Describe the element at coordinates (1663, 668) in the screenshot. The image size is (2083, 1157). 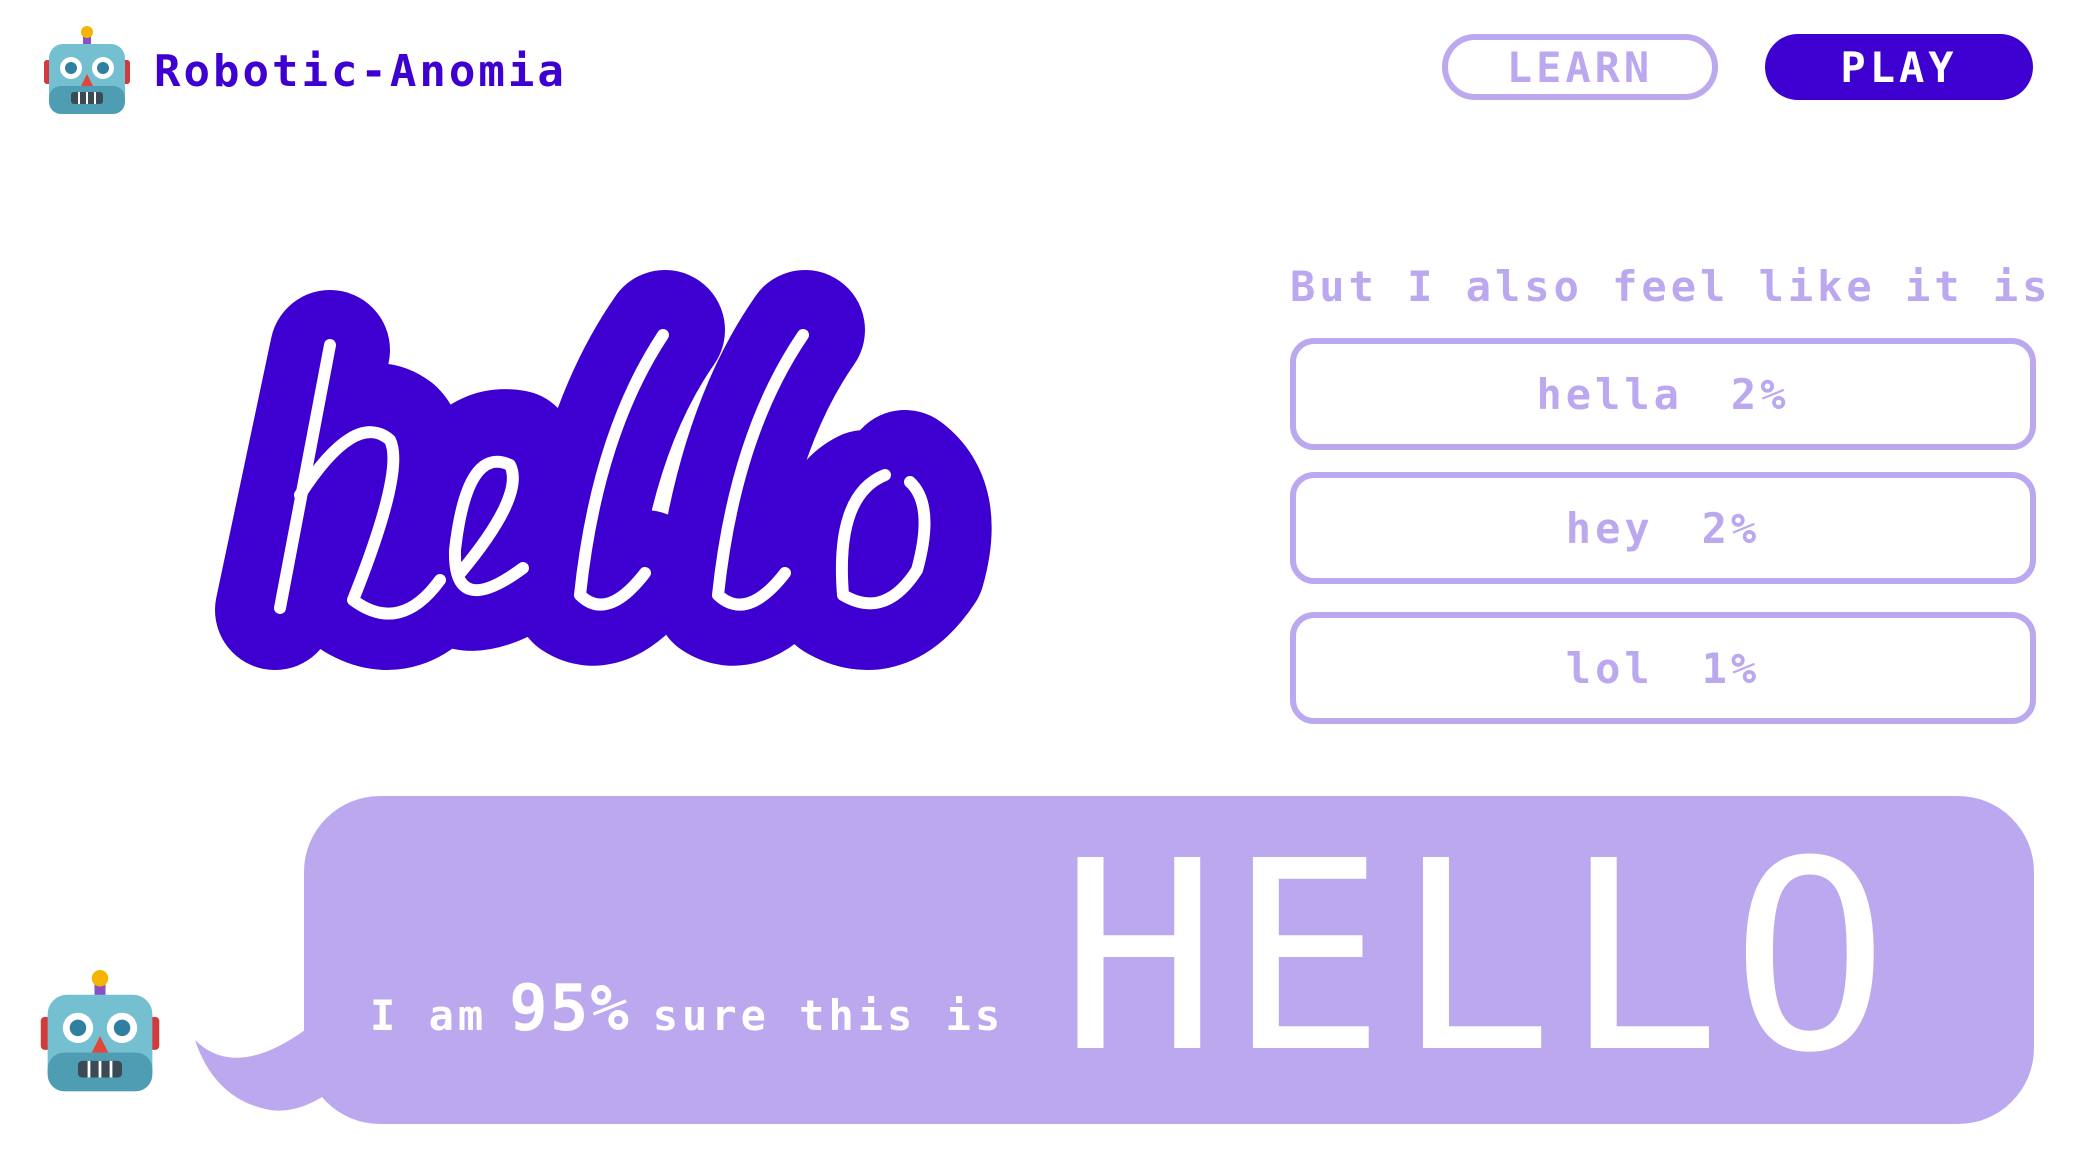
I see `alternative-option-lol: lol 1%` at that location.